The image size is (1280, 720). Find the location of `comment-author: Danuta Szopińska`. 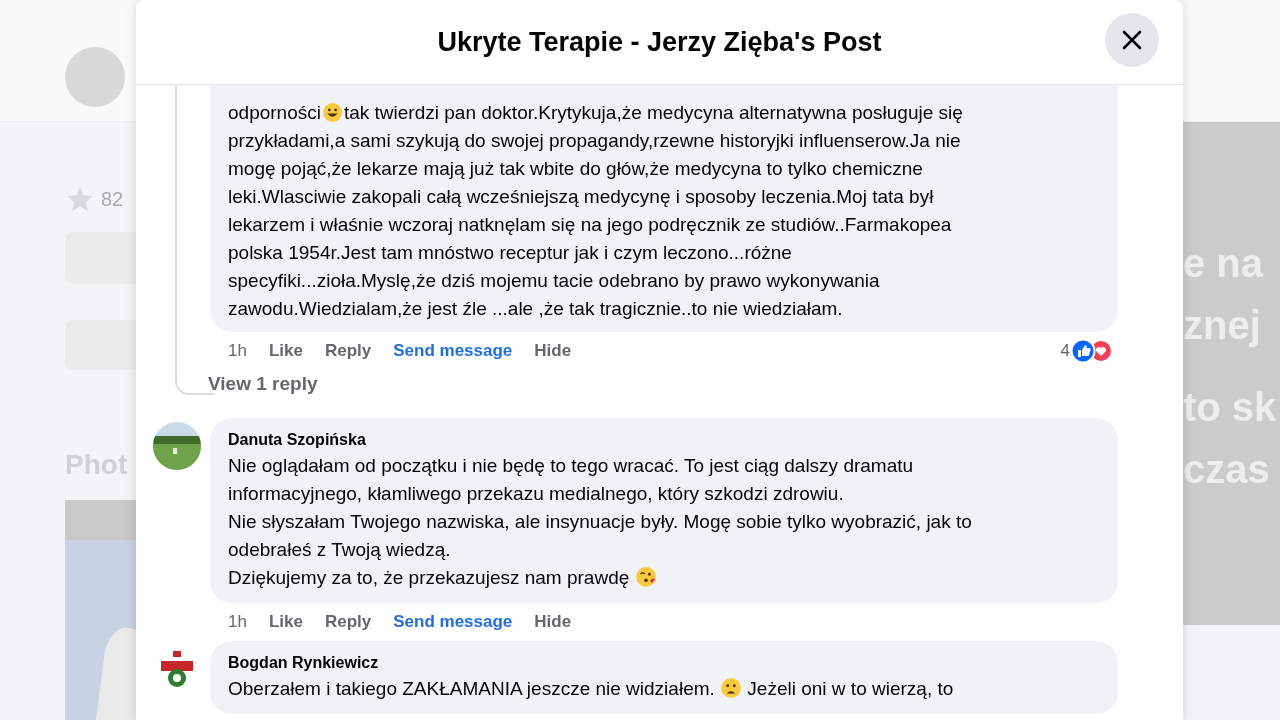

comment-author: Danuta Szopińska is located at coordinates (664, 440).